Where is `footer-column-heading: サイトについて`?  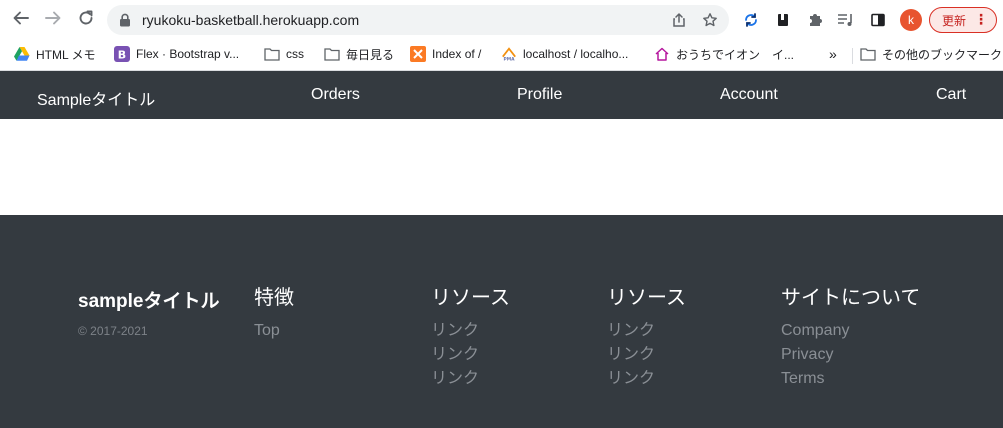
footer-column-heading: サイトについて is located at coordinates (851, 298).